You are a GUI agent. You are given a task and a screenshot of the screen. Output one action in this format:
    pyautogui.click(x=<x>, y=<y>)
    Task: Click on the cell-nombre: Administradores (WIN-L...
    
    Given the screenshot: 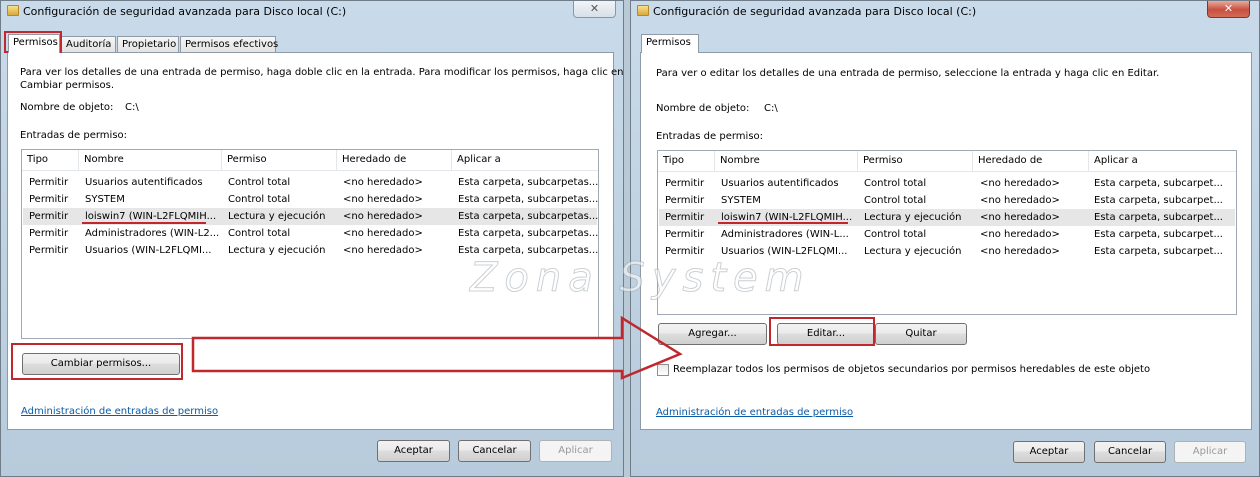 What is the action you would take?
    pyautogui.click(x=785, y=234)
    